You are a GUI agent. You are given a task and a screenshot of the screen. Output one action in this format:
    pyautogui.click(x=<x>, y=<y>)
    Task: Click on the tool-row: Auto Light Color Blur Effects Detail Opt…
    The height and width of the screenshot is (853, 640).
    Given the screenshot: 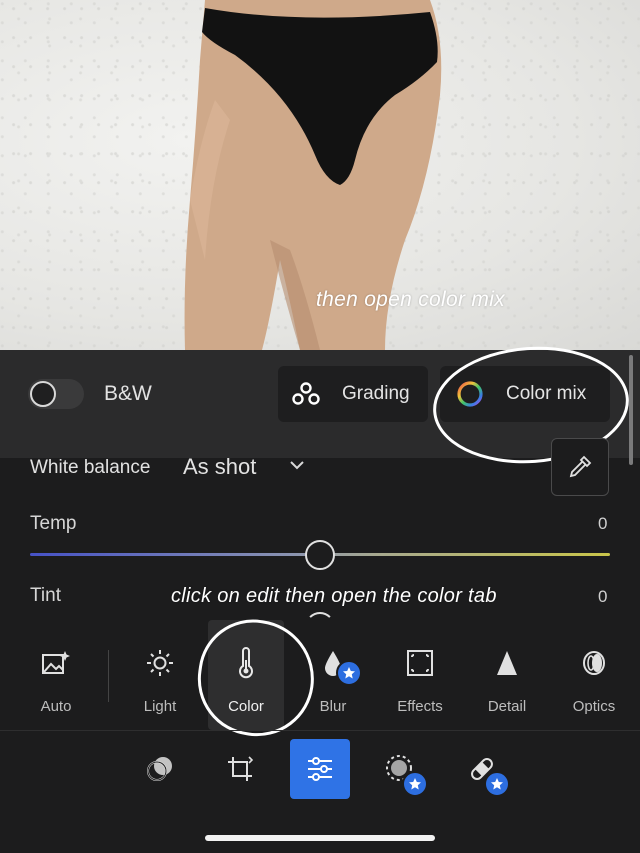 What is the action you would take?
    pyautogui.click(x=320, y=675)
    